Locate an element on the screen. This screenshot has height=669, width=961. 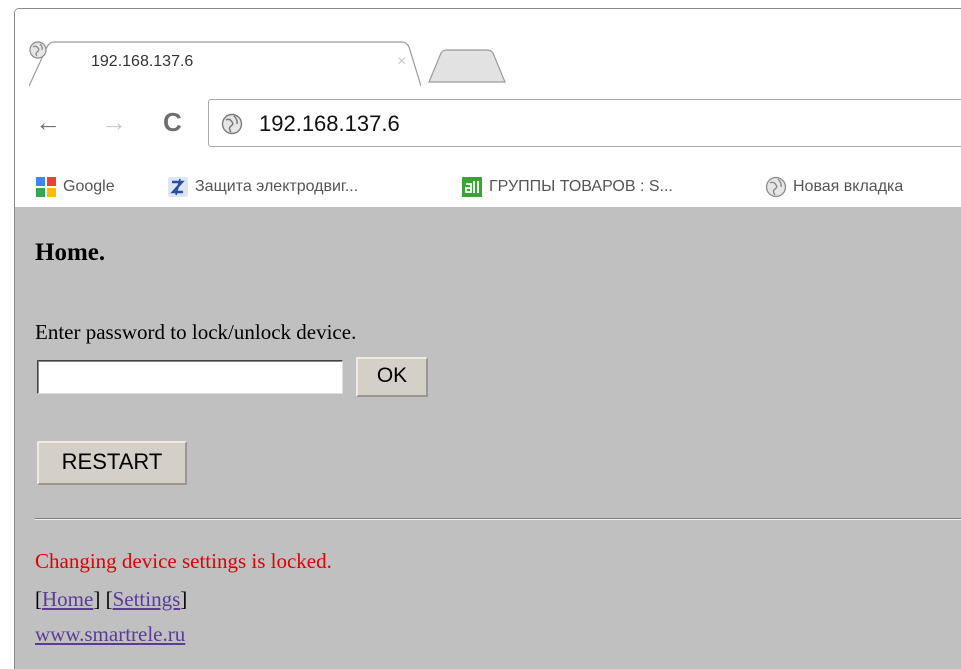
password-prompt: Enter password to lock/unlock device. is located at coordinates (196, 332).